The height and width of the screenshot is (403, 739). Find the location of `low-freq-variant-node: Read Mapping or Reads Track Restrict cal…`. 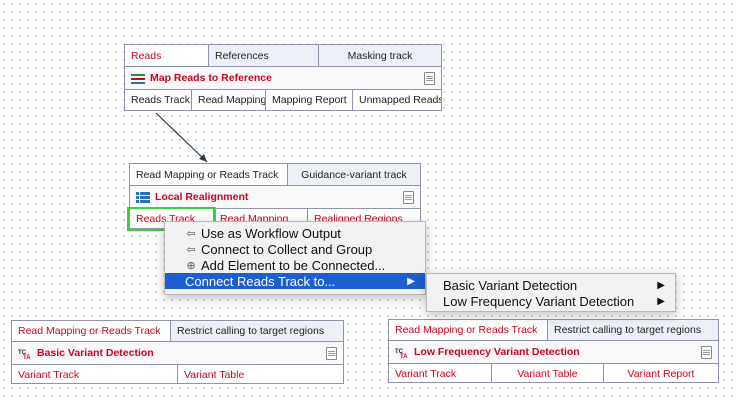

low-freq-variant-node: Read Mapping or Reads Track Restrict cal… is located at coordinates (553, 351).